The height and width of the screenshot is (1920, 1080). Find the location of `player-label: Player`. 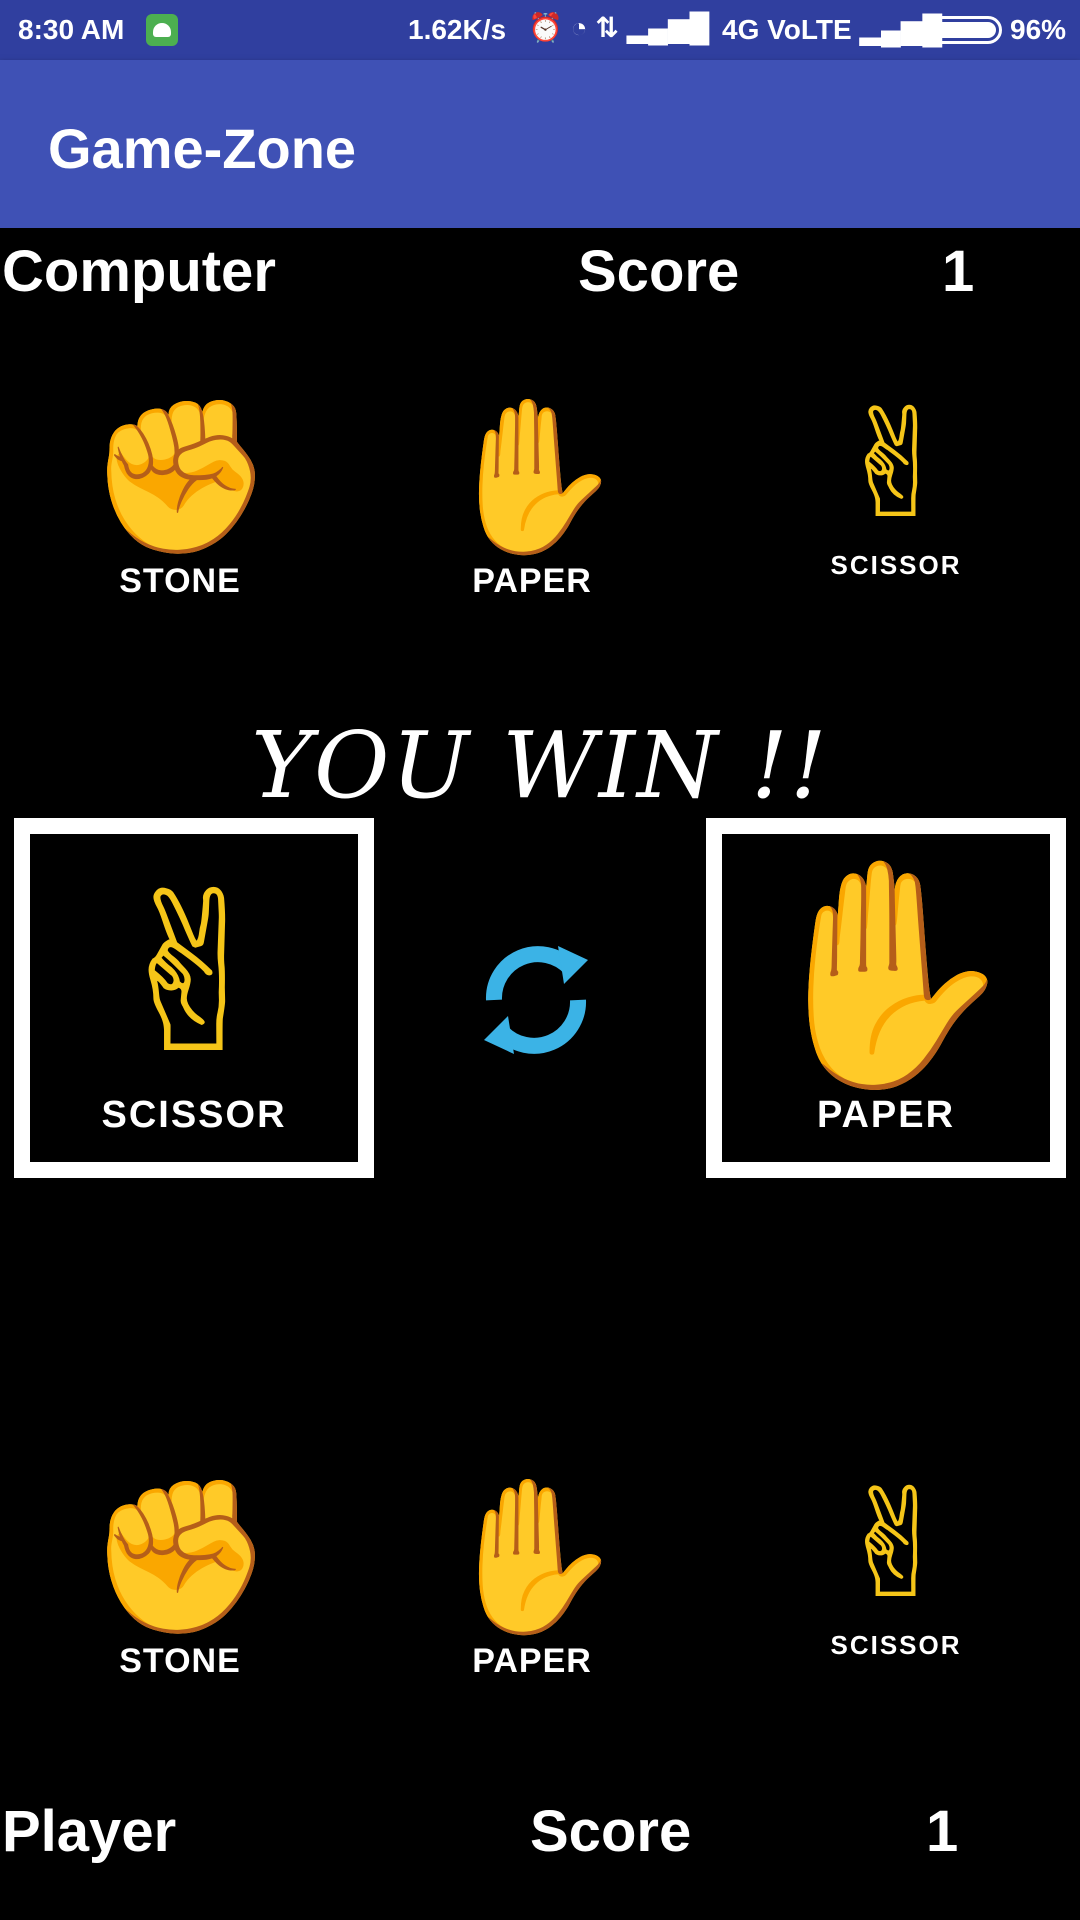

player-label: Player is located at coordinates (89, 1831).